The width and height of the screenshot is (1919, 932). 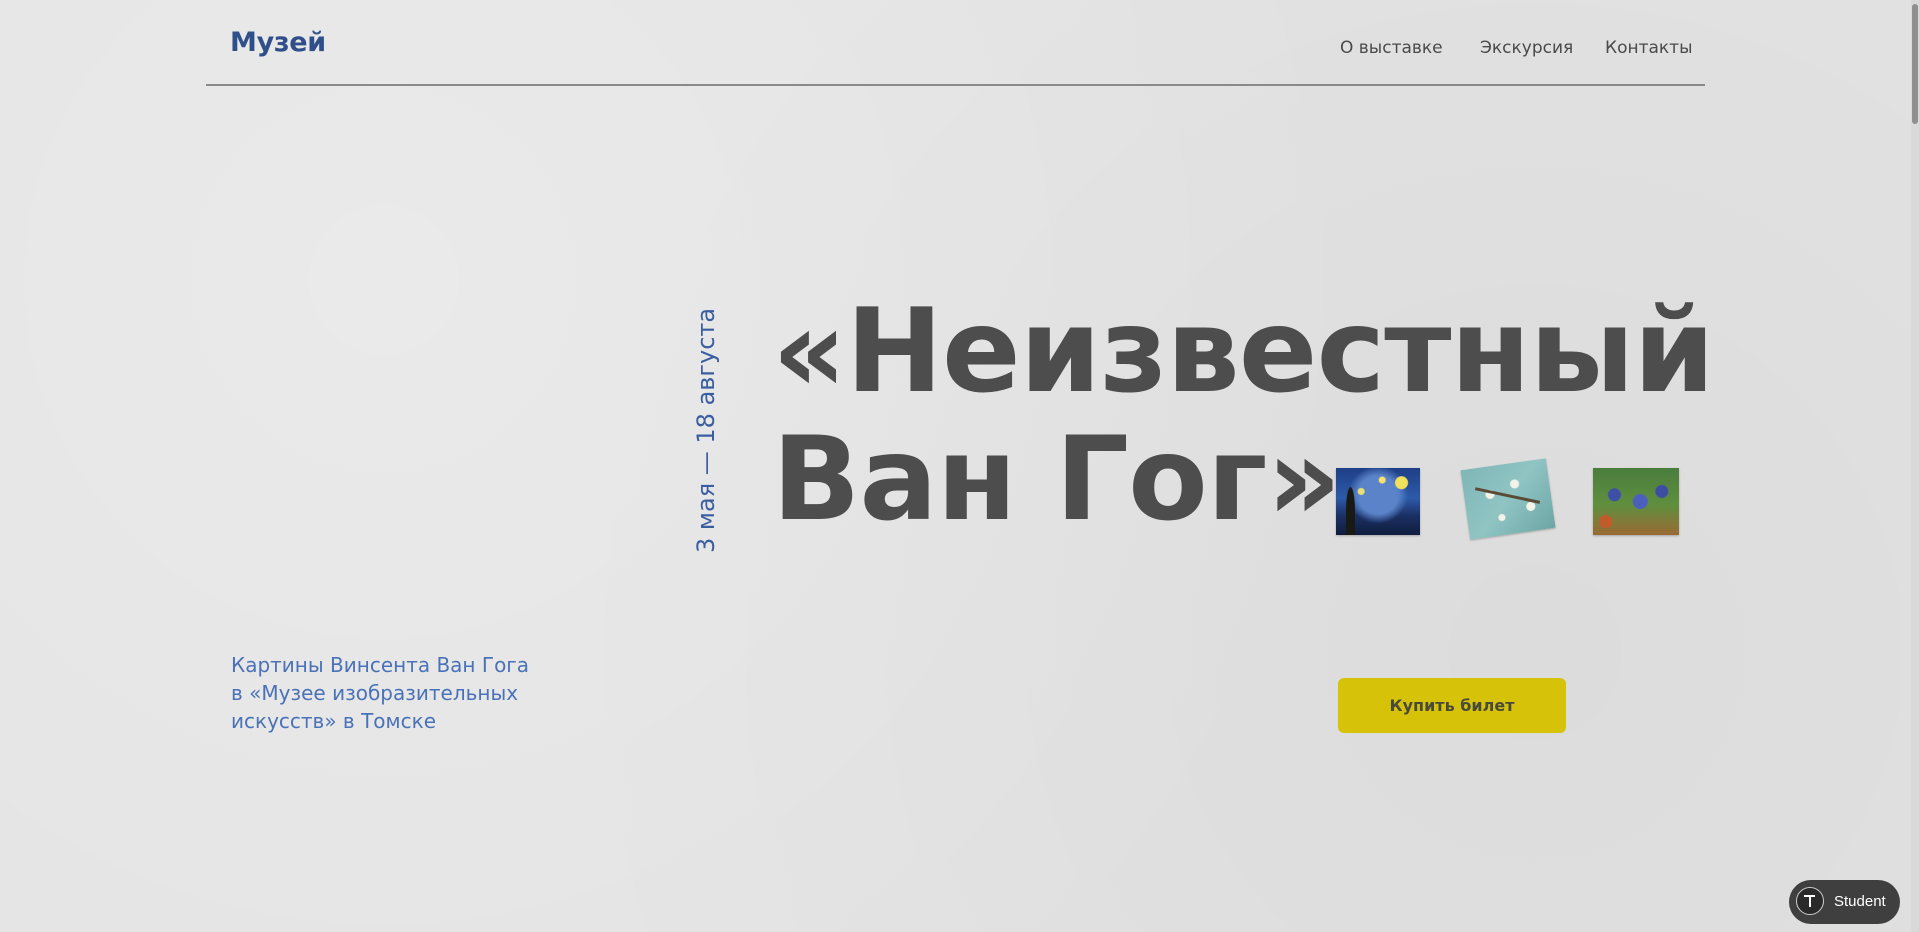 I want to click on hero-title-line1: «Неизвестный, so click(x=1243, y=351).